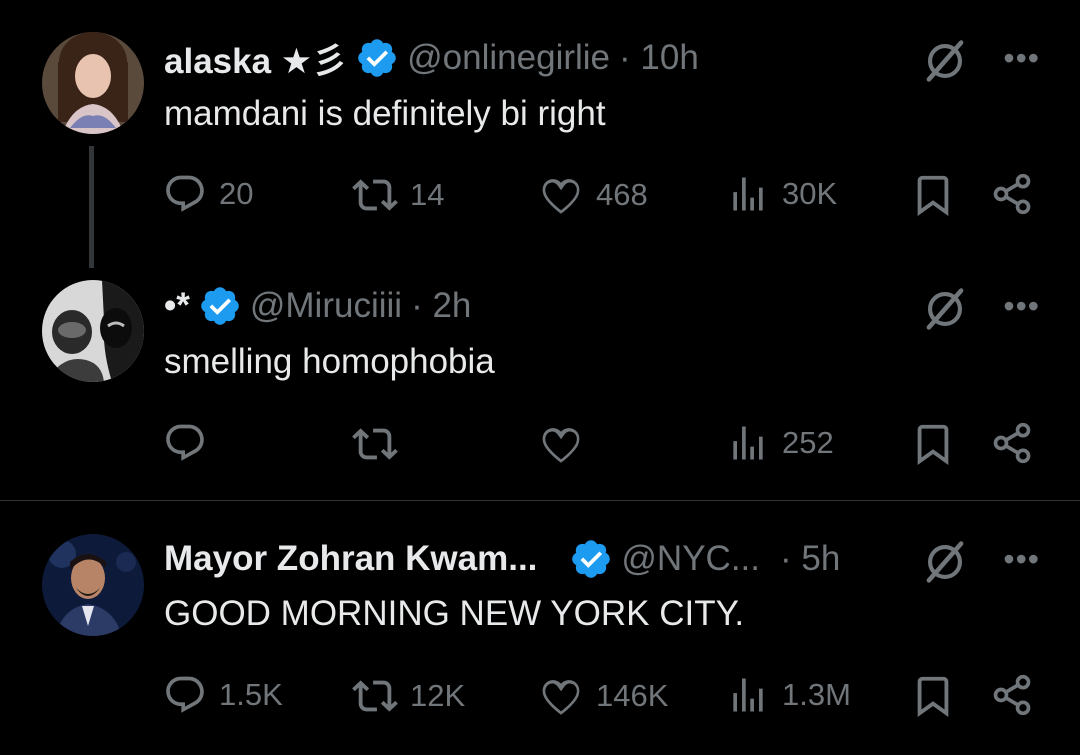 Image resolution: width=1080 pixels, height=755 pixels. Describe the element at coordinates (622, 194) in the screenshot. I see `like-count: 468` at that location.